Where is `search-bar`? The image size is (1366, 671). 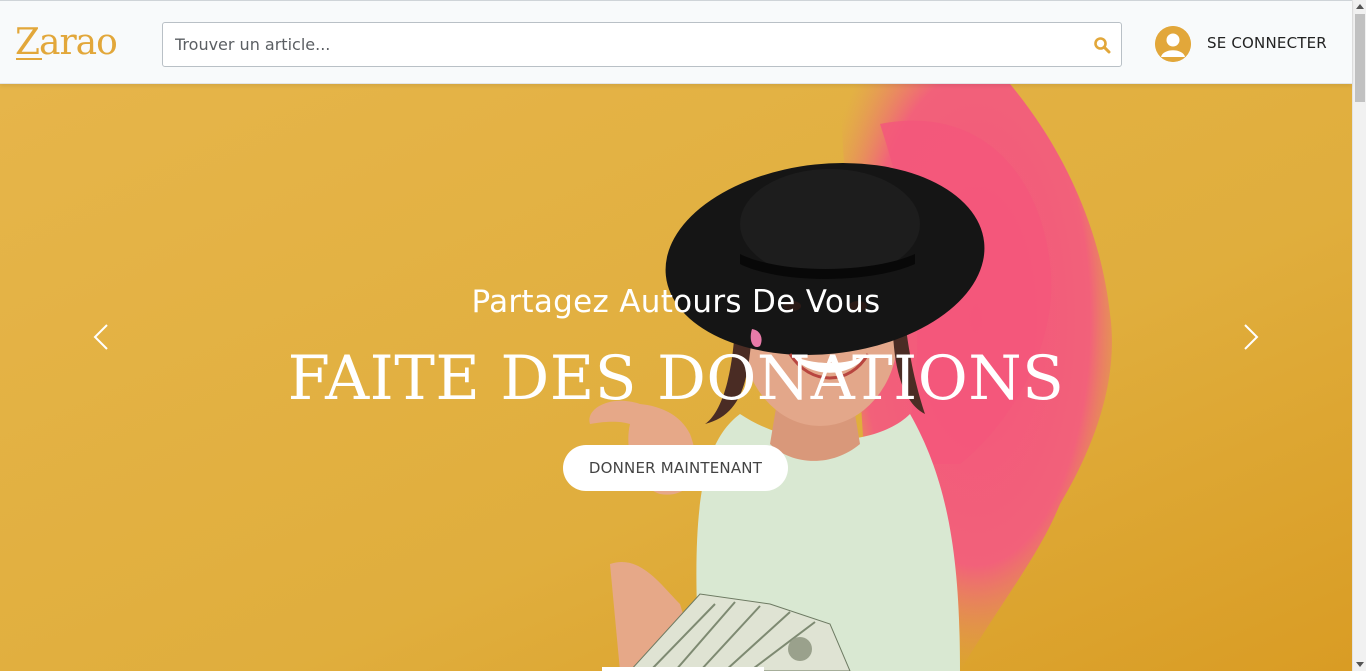 search-bar is located at coordinates (642, 44).